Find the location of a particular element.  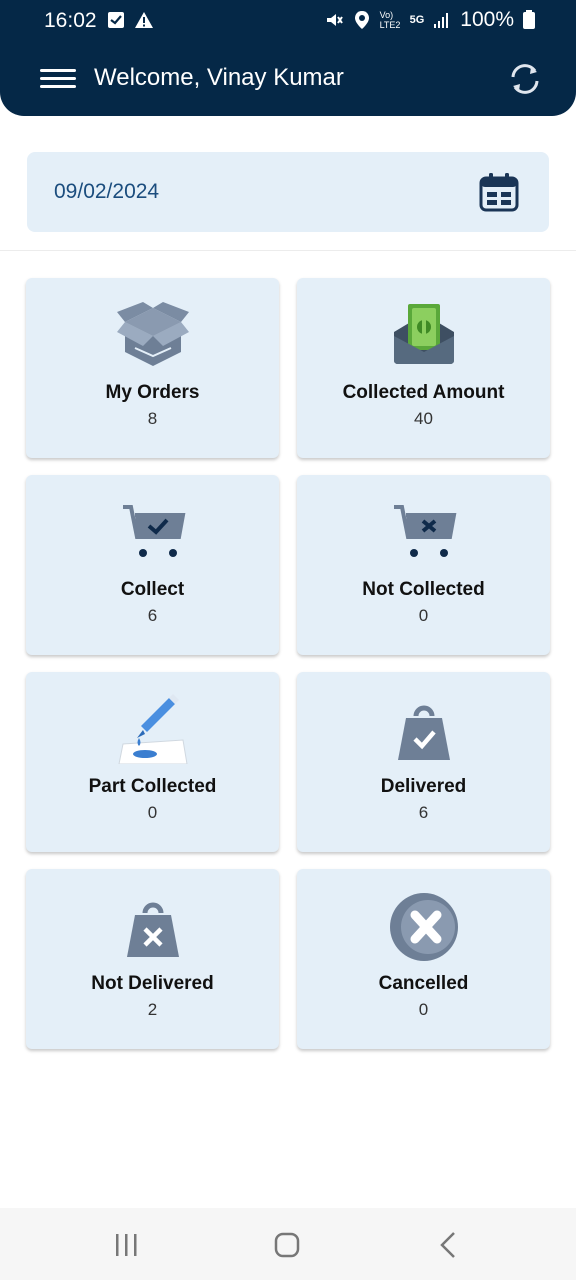

card-cancelled: Cancelled 0 is located at coordinates (423, 959).